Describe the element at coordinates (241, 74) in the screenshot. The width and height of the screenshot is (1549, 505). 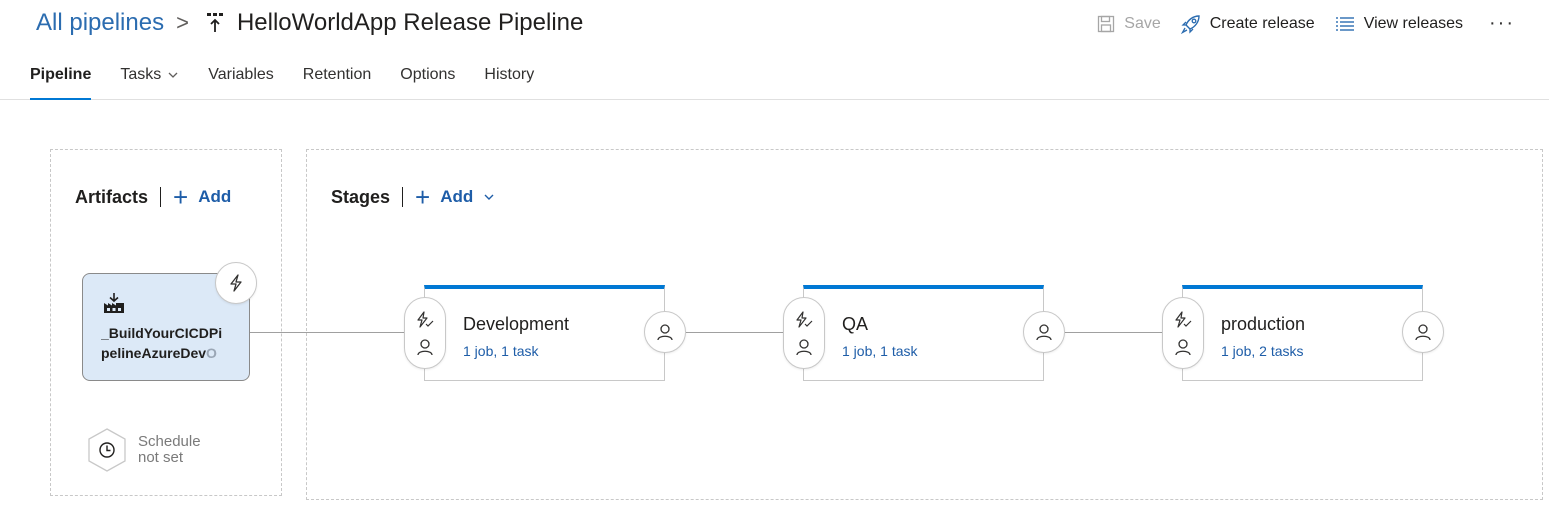
I see `tab-label: Variables` at that location.